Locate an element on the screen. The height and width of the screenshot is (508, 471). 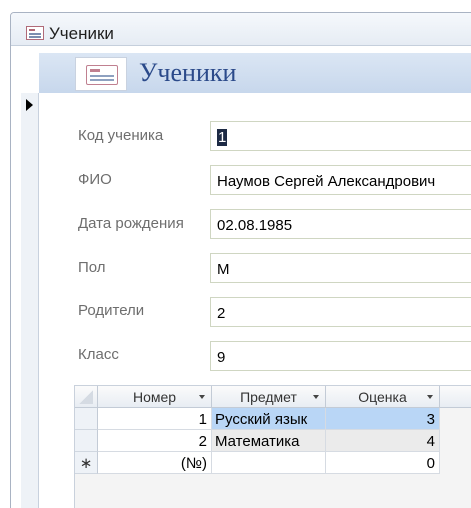
birth-date-label: Дата рождения is located at coordinates (131, 223).